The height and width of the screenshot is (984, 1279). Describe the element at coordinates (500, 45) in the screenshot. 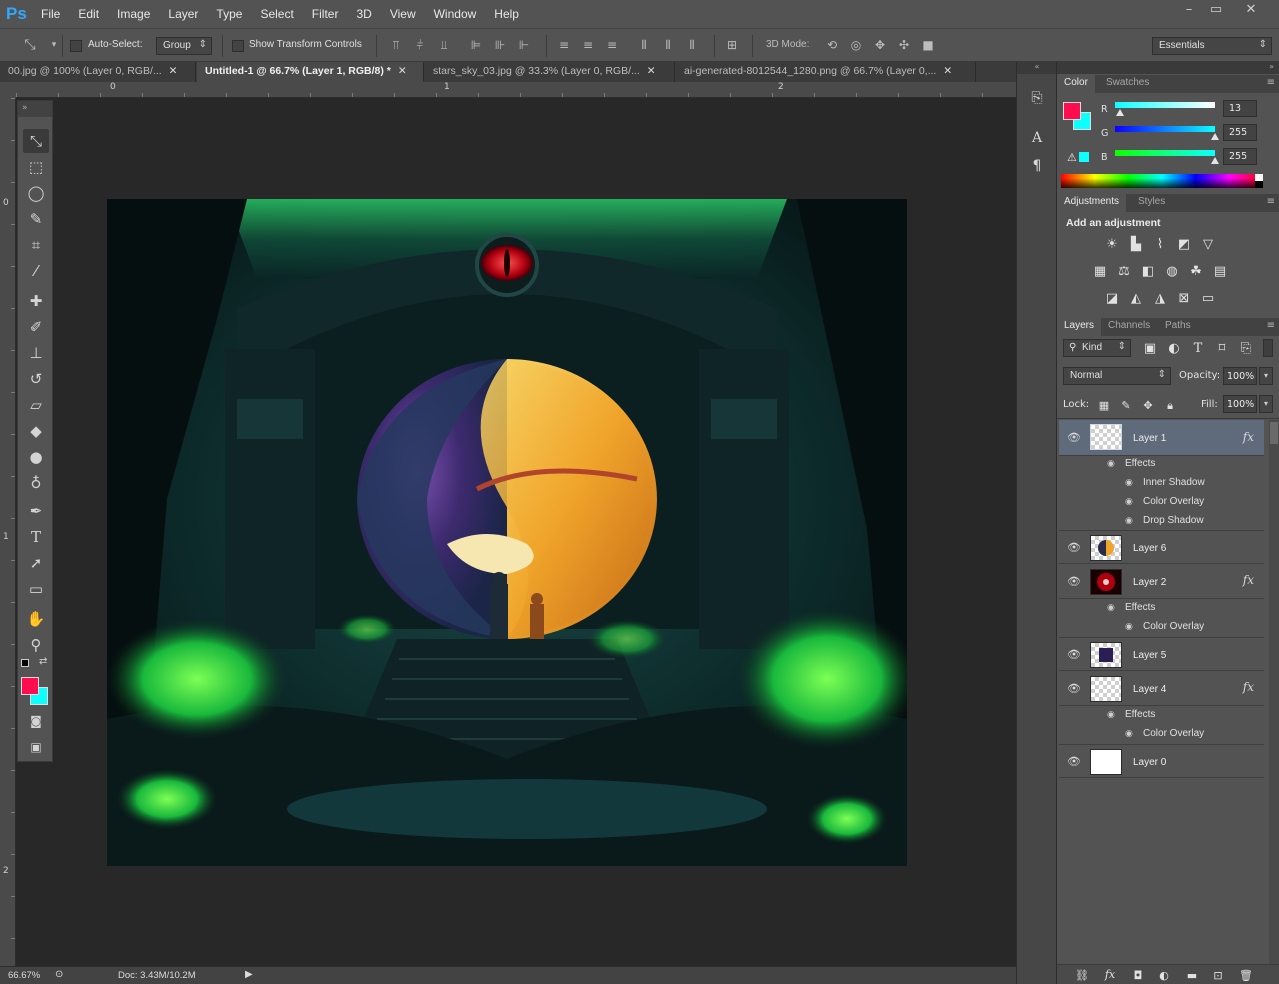

I see `align-hcenter-icon: ⊪` at that location.